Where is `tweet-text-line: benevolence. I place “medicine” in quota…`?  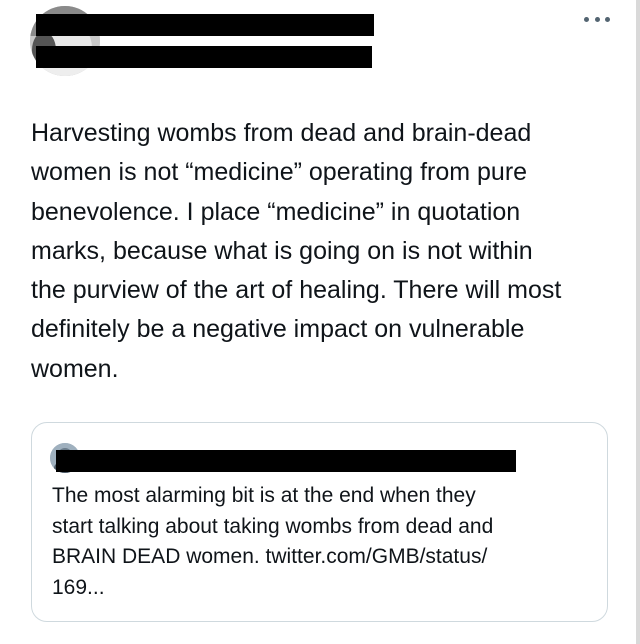
tweet-text-line: benevolence. I place “medicine” in quota… is located at coordinates (276, 211).